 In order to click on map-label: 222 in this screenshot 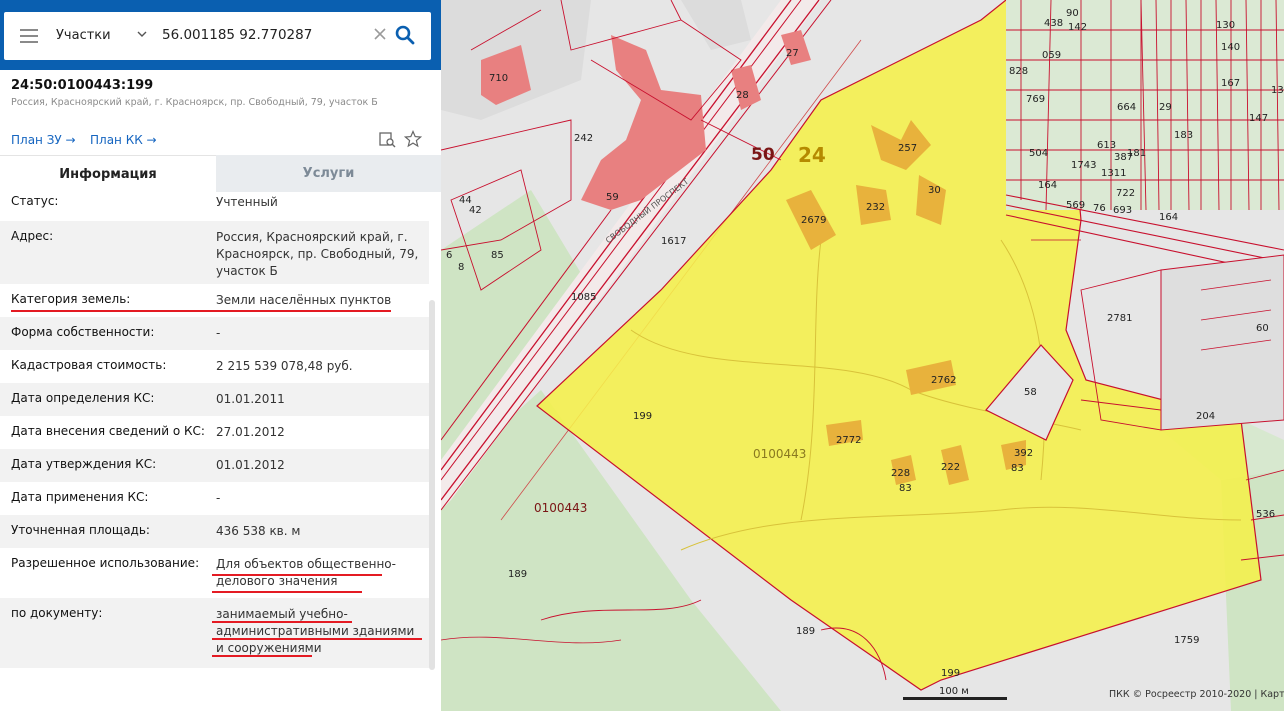, I will do `click(951, 467)`.